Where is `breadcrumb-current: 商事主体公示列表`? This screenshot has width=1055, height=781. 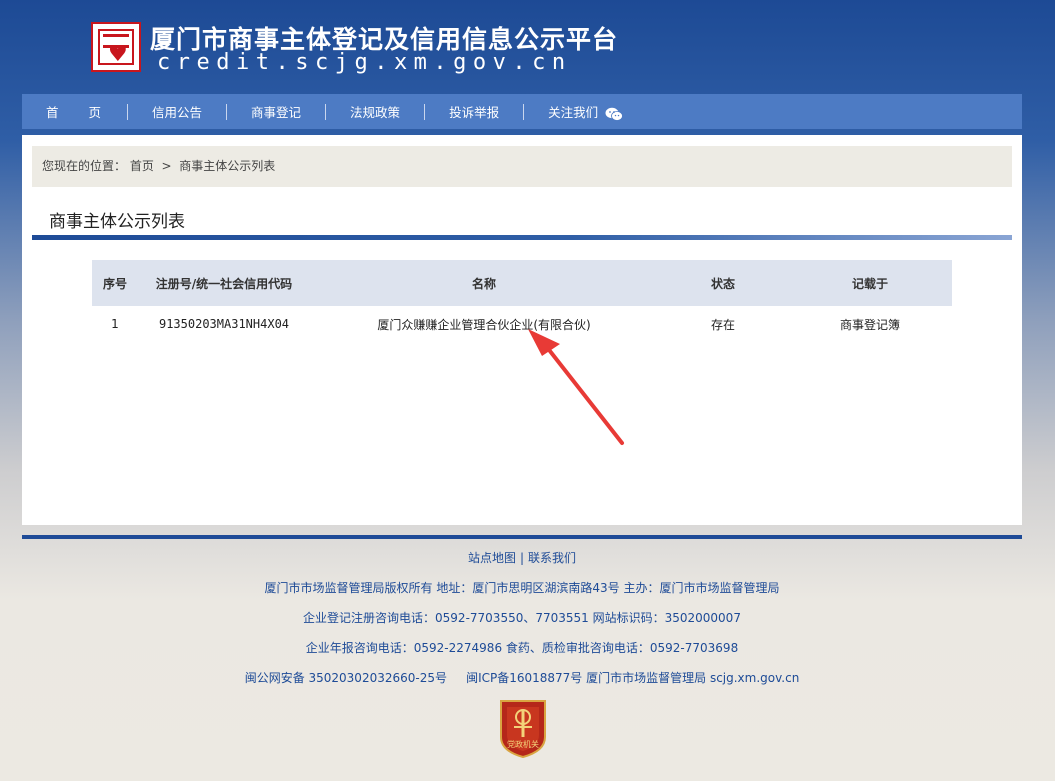 breadcrumb-current: 商事主体公示列表 is located at coordinates (227, 166).